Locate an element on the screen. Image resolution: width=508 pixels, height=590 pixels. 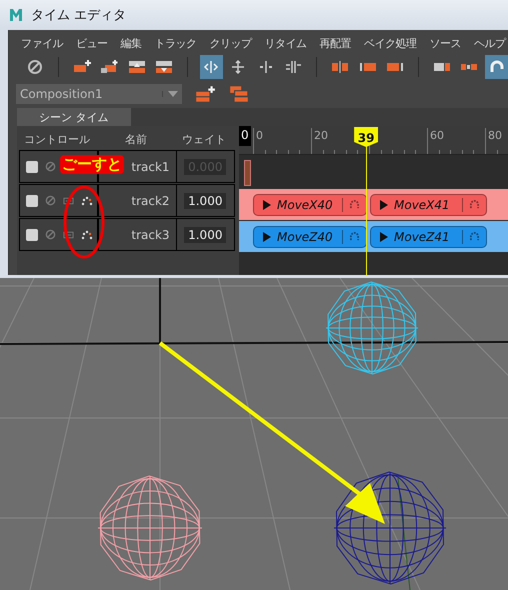
column-header: コントロール is located at coordinates (57, 139).